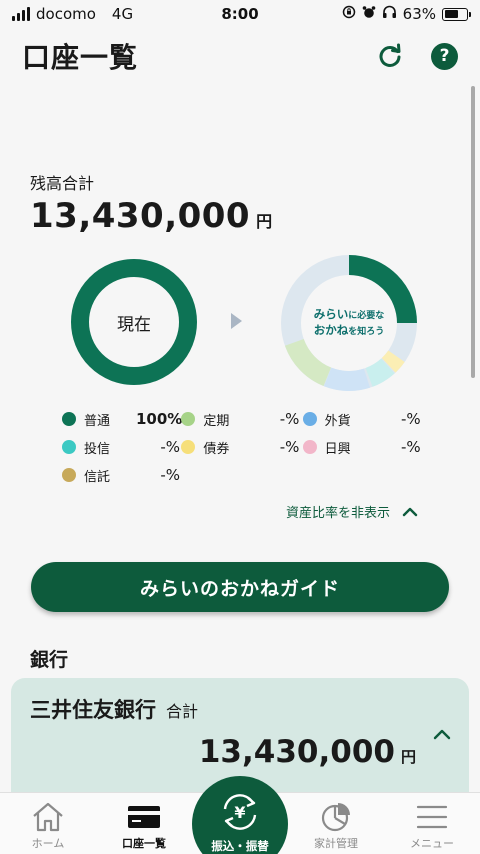  I want to click on nav-home-label: ホーム, so click(48, 843).